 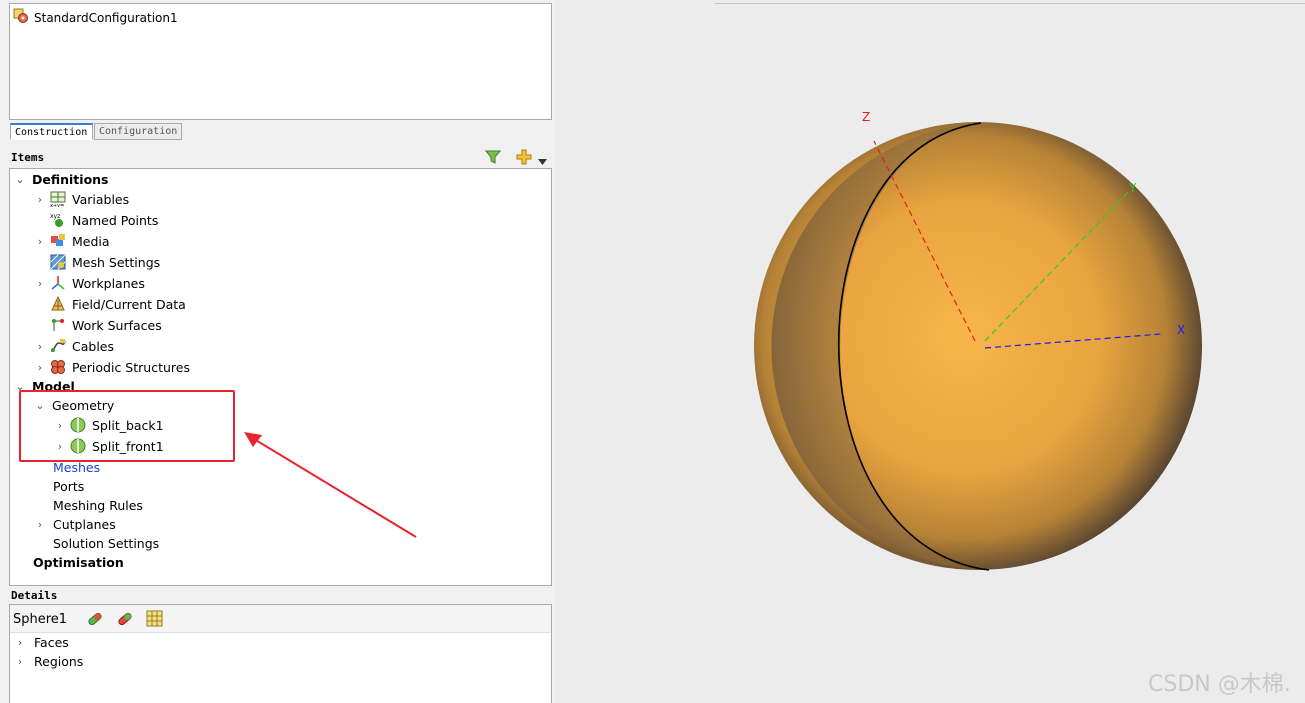 What do you see at coordinates (98, 505) in the screenshot?
I see `tree-node-meshing-rules: Meshing Rules` at bounding box center [98, 505].